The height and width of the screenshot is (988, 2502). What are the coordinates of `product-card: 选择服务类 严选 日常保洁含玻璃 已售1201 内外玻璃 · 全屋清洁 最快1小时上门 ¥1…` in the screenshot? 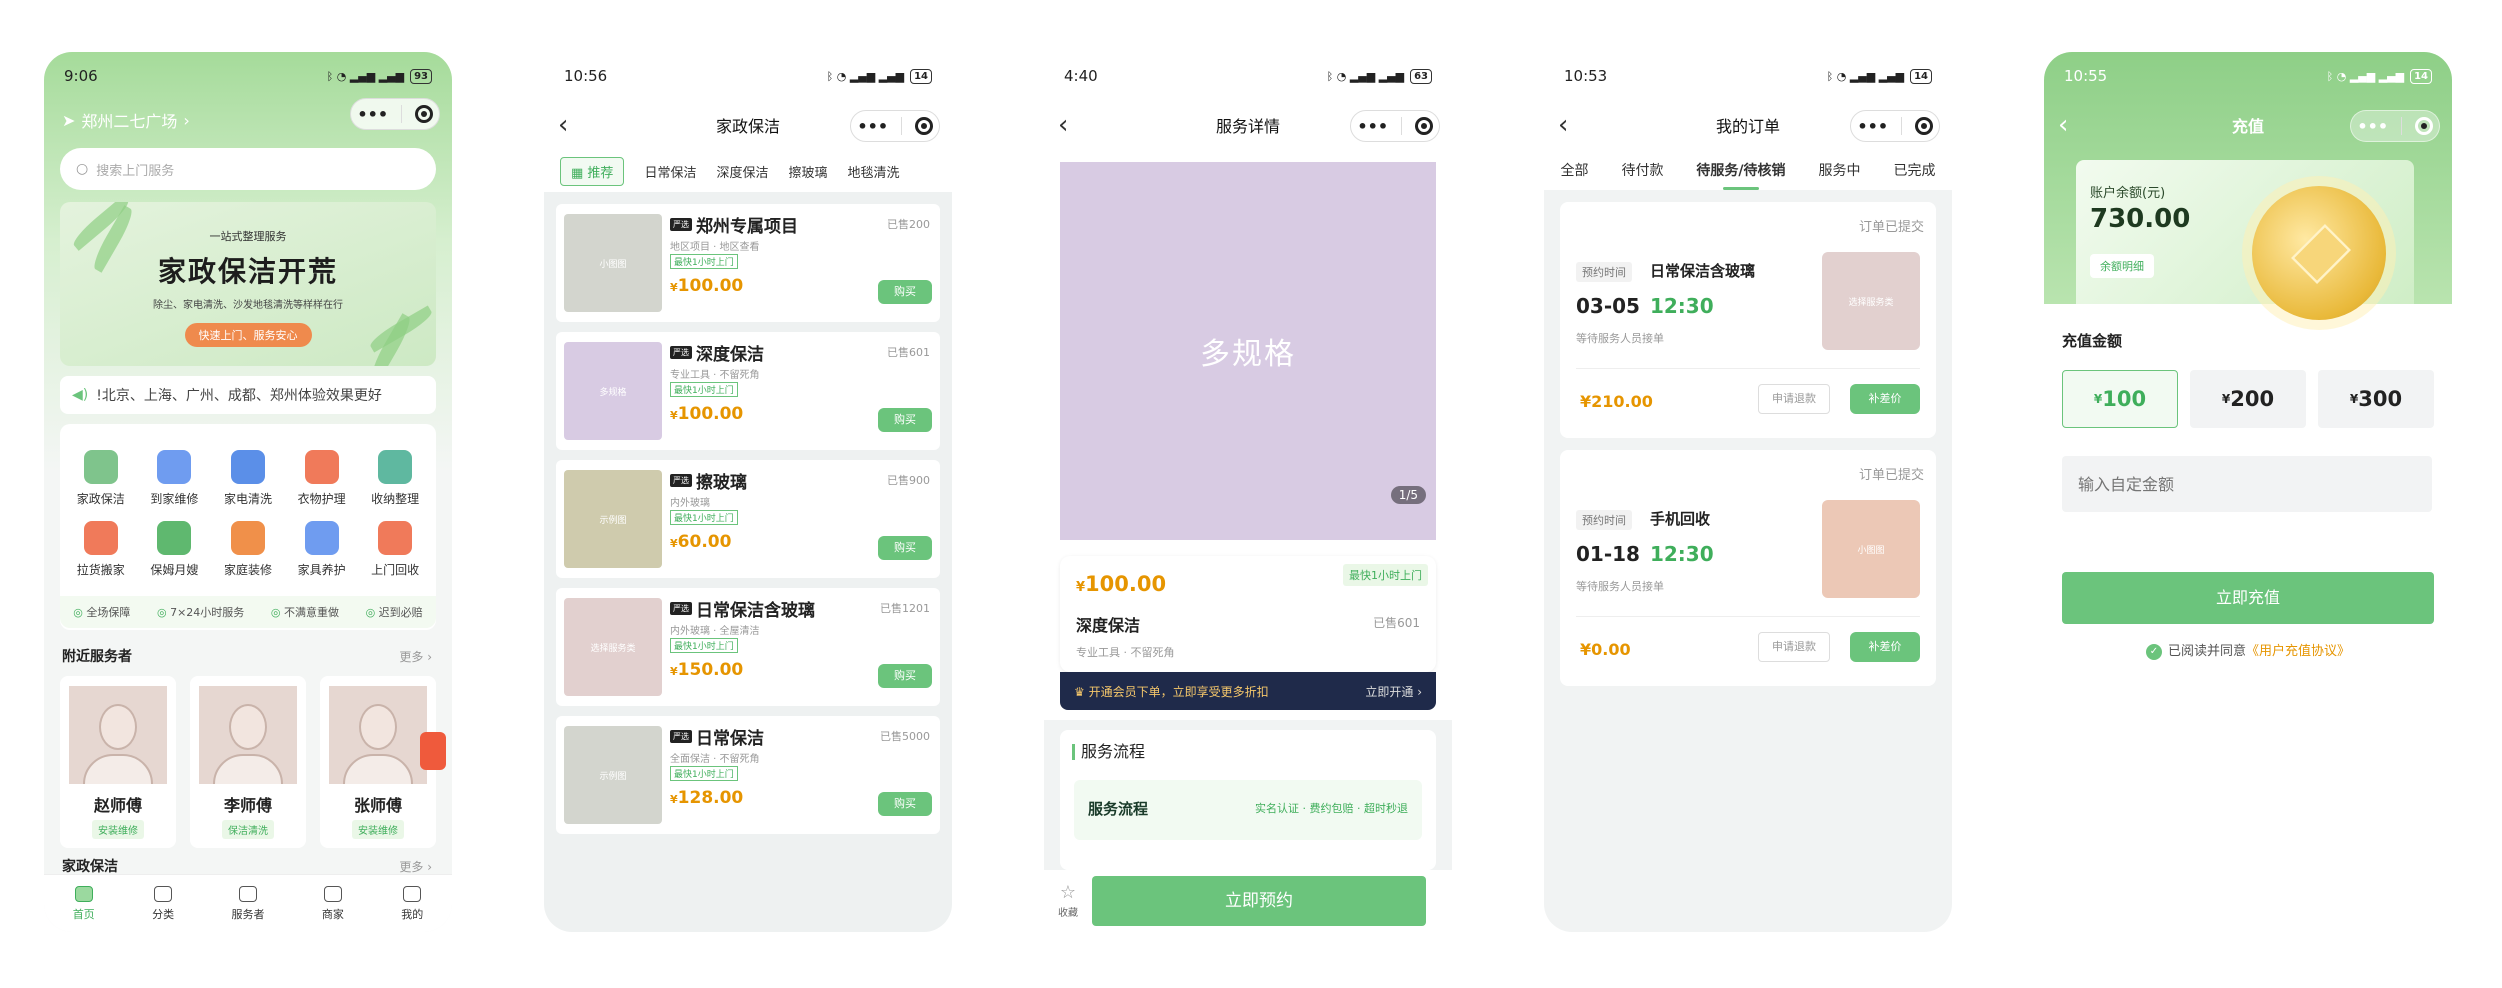 It's located at (748, 647).